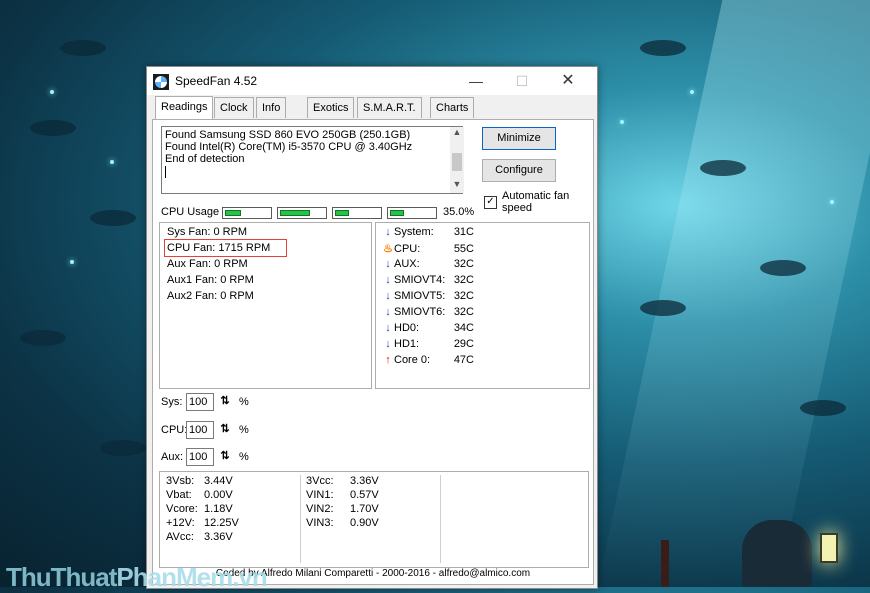  What do you see at coordinates (536, 202) in the screenshot?
I see `automatic-fan-speed-label: Automatic fan speed` at bounding box center [536, 202].